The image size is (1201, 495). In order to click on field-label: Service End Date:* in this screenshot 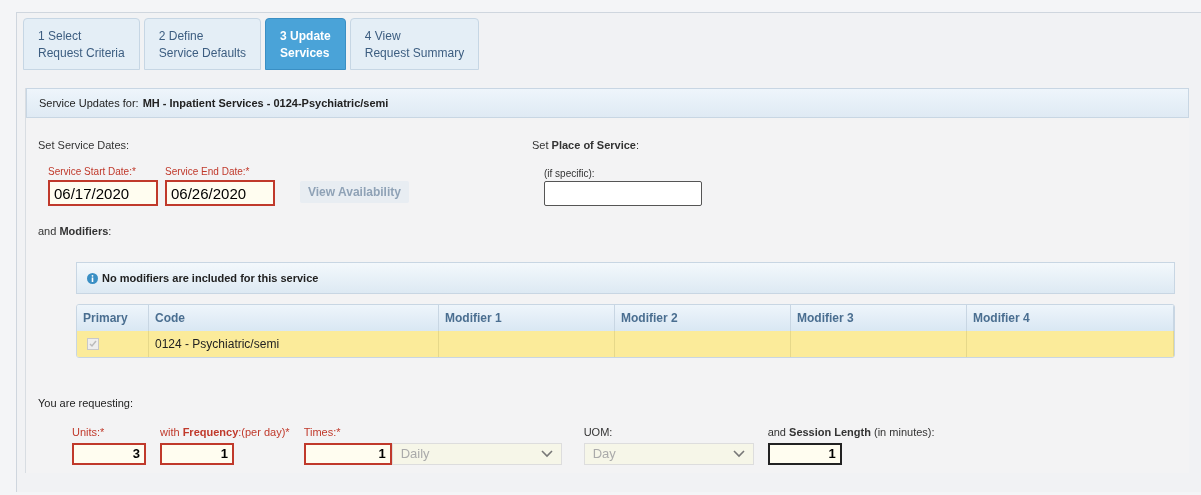, I will do `click(208, 172)`.